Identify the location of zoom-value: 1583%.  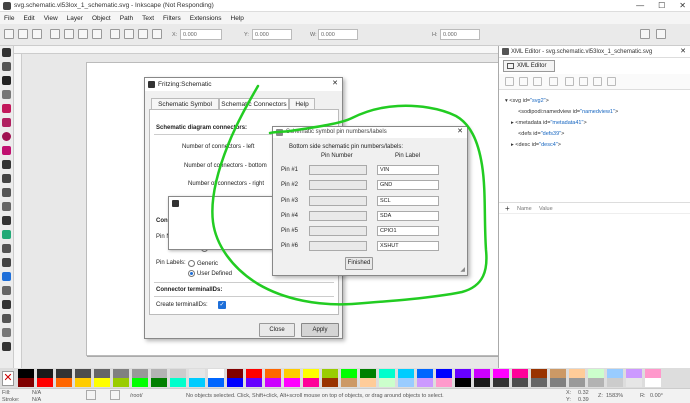
(614, 396).